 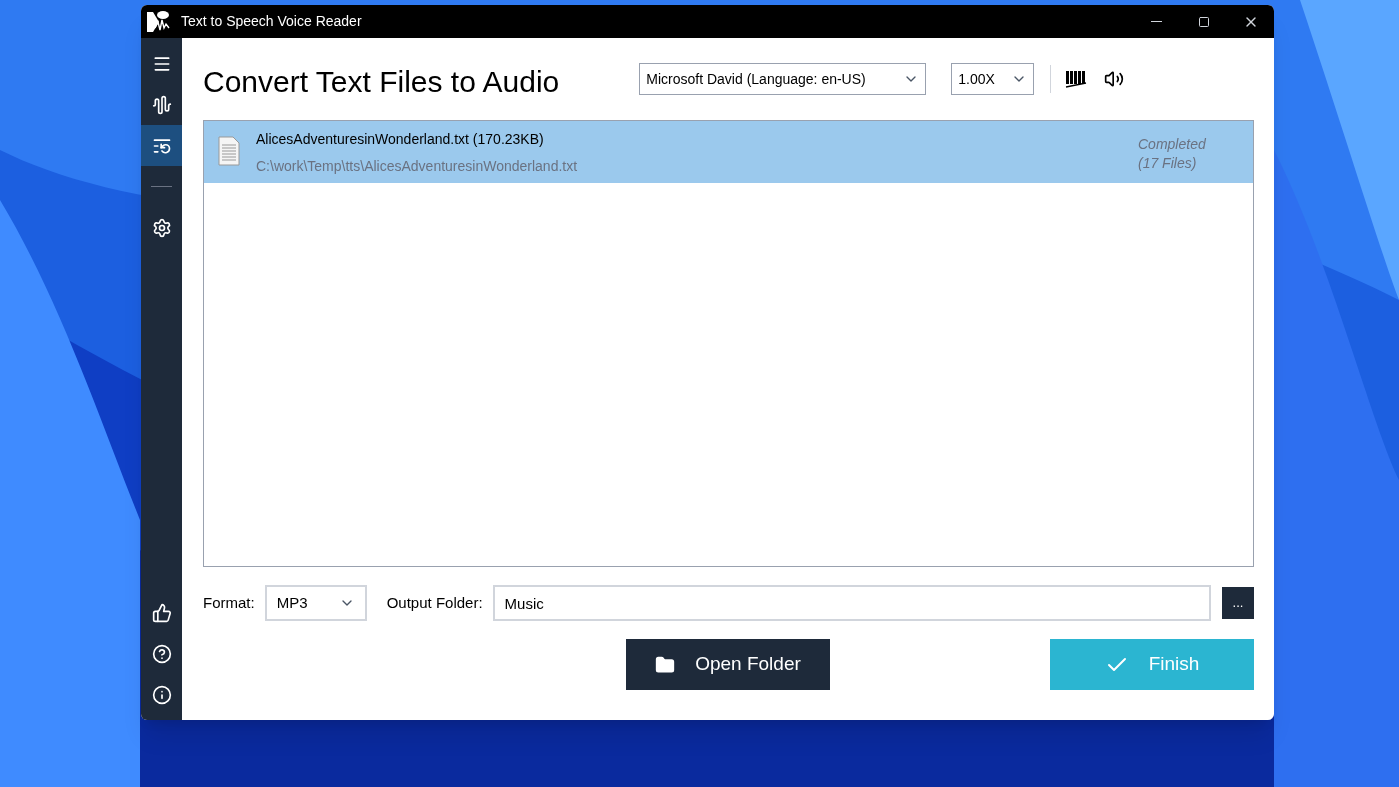 What do you see at coordinates (229, 602) in the screenshot?
I see `format-label: Format:` at bounding box center [229, 602].